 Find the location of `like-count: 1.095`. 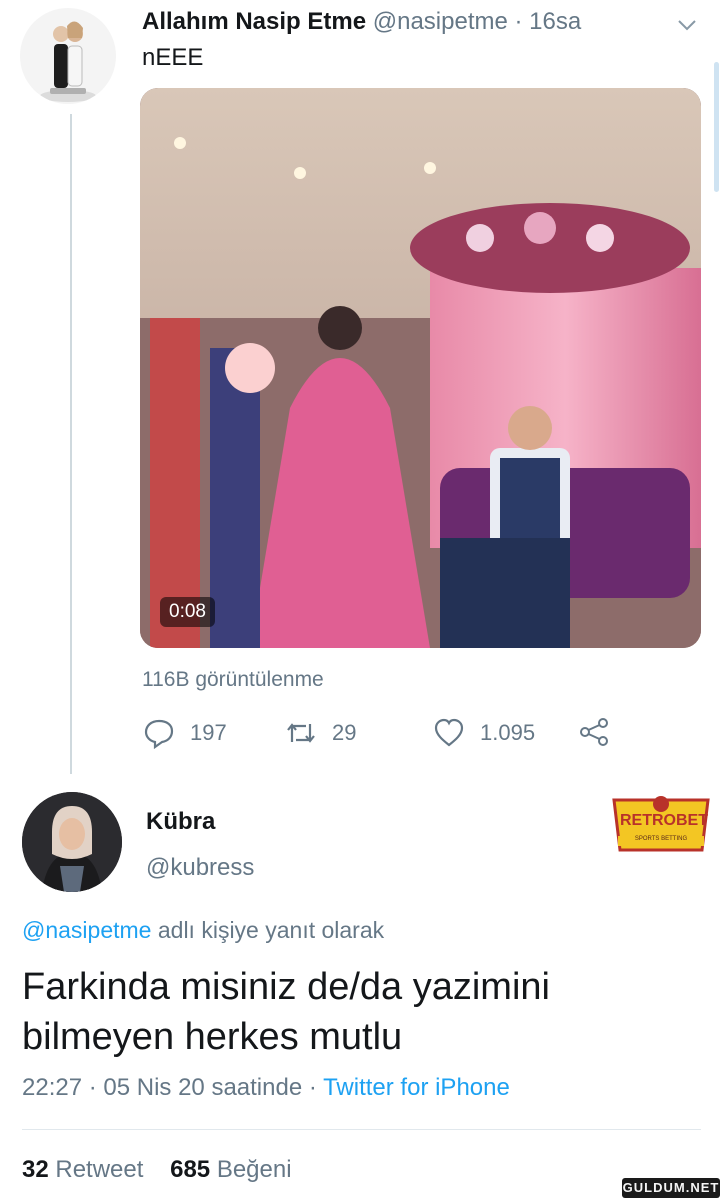

like-count: 1.095 is located at coordinates (508, 732).